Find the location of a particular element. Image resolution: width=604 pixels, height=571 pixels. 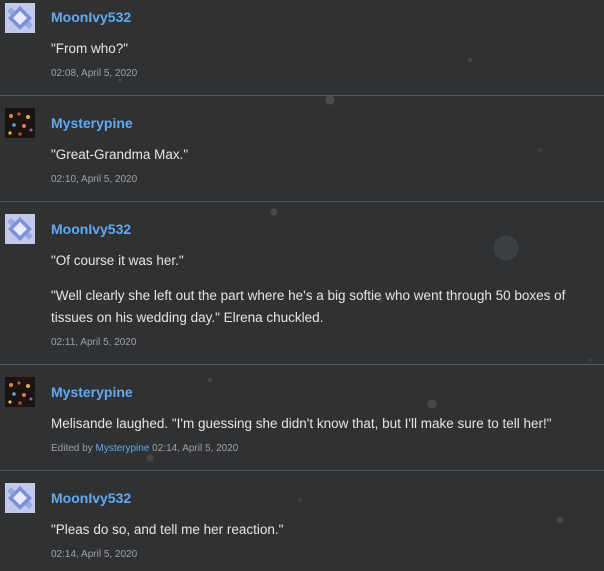

post-timestamp: 02:10, April 5, 2020 is located at coordinates (94, 179).